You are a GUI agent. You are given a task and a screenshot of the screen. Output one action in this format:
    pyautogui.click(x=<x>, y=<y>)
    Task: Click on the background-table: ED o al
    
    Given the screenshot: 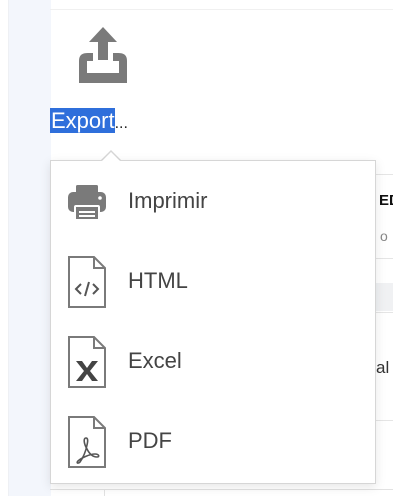 What is the action you would take?
    pyautogui.click(x=384, y=328)
    